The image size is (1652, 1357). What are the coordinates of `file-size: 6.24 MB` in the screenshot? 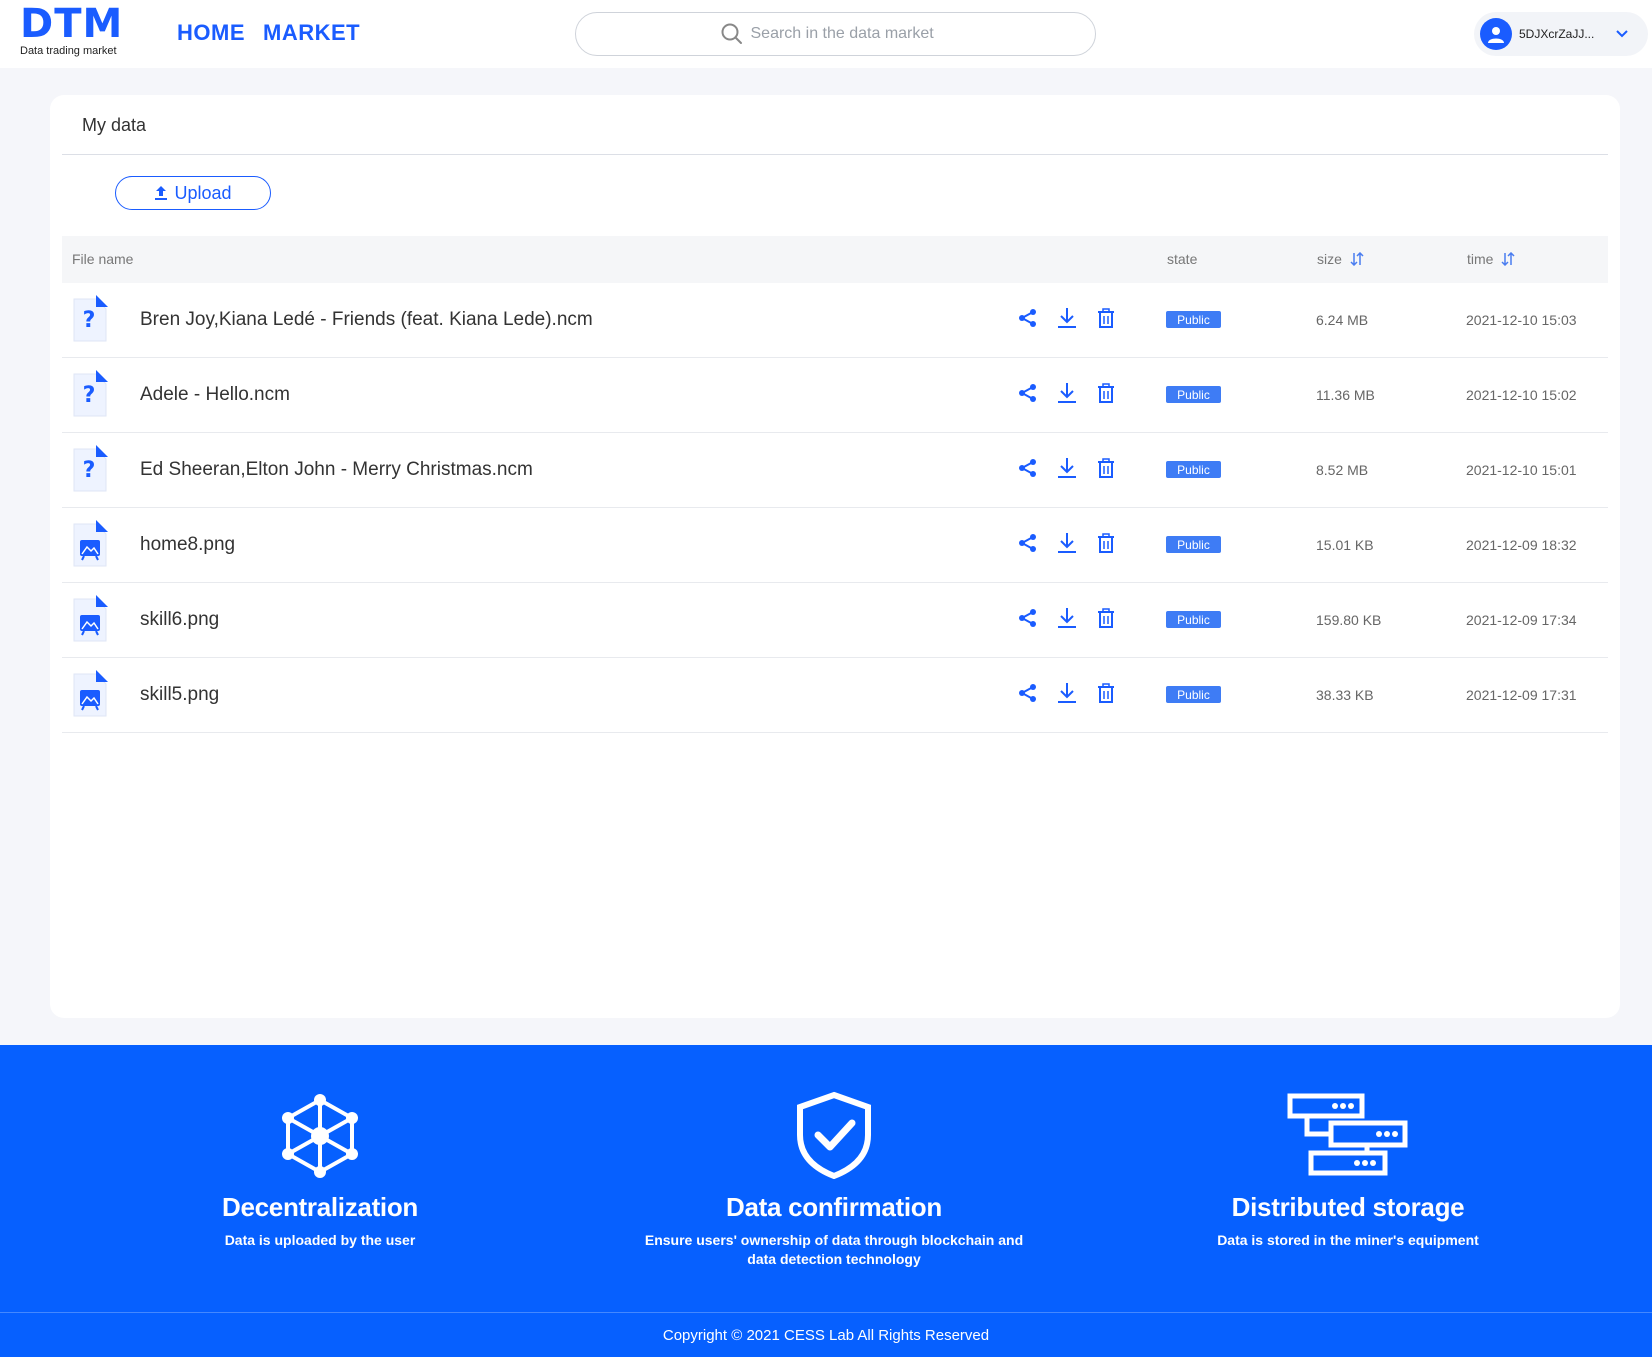 It's located at (1342, 320).